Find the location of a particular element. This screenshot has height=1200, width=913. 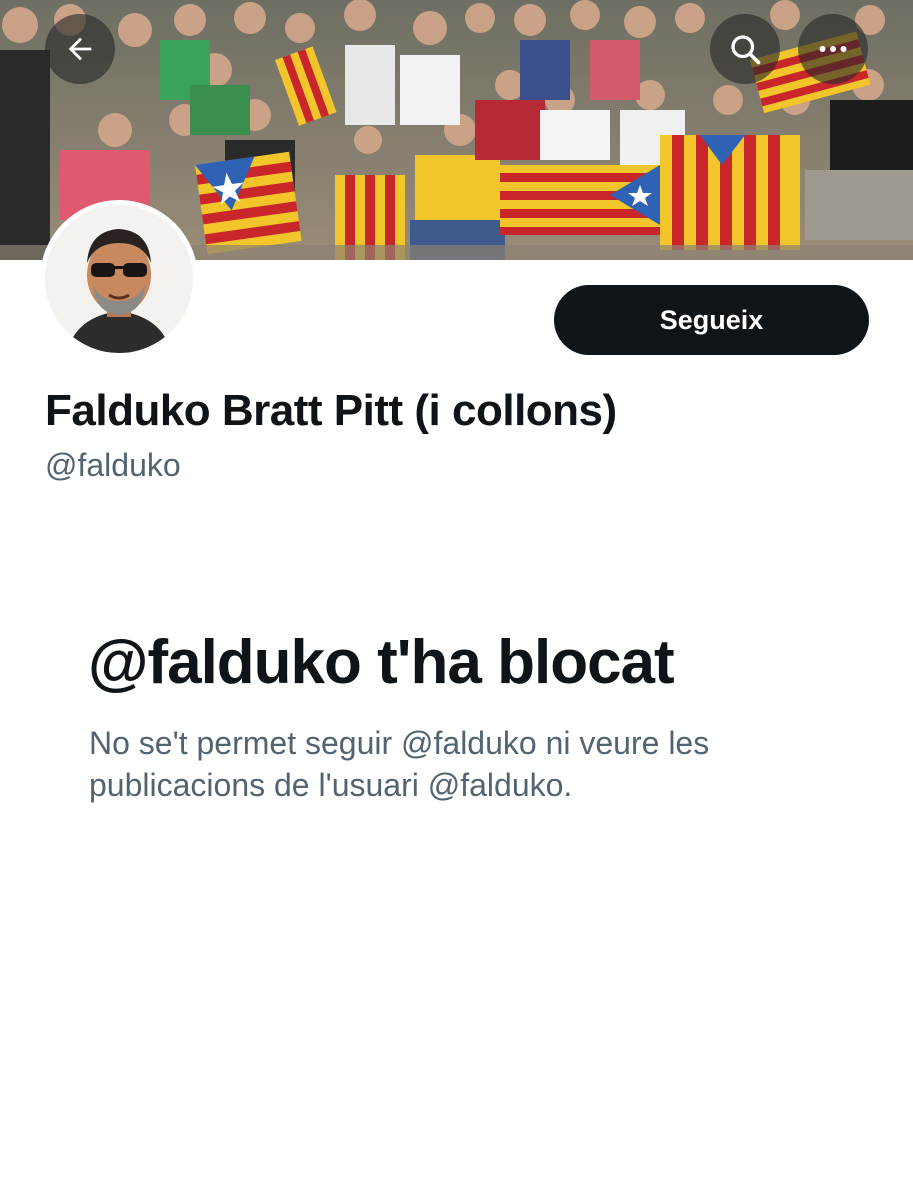

arrow-left-icon is located at coordinates (80, 49).